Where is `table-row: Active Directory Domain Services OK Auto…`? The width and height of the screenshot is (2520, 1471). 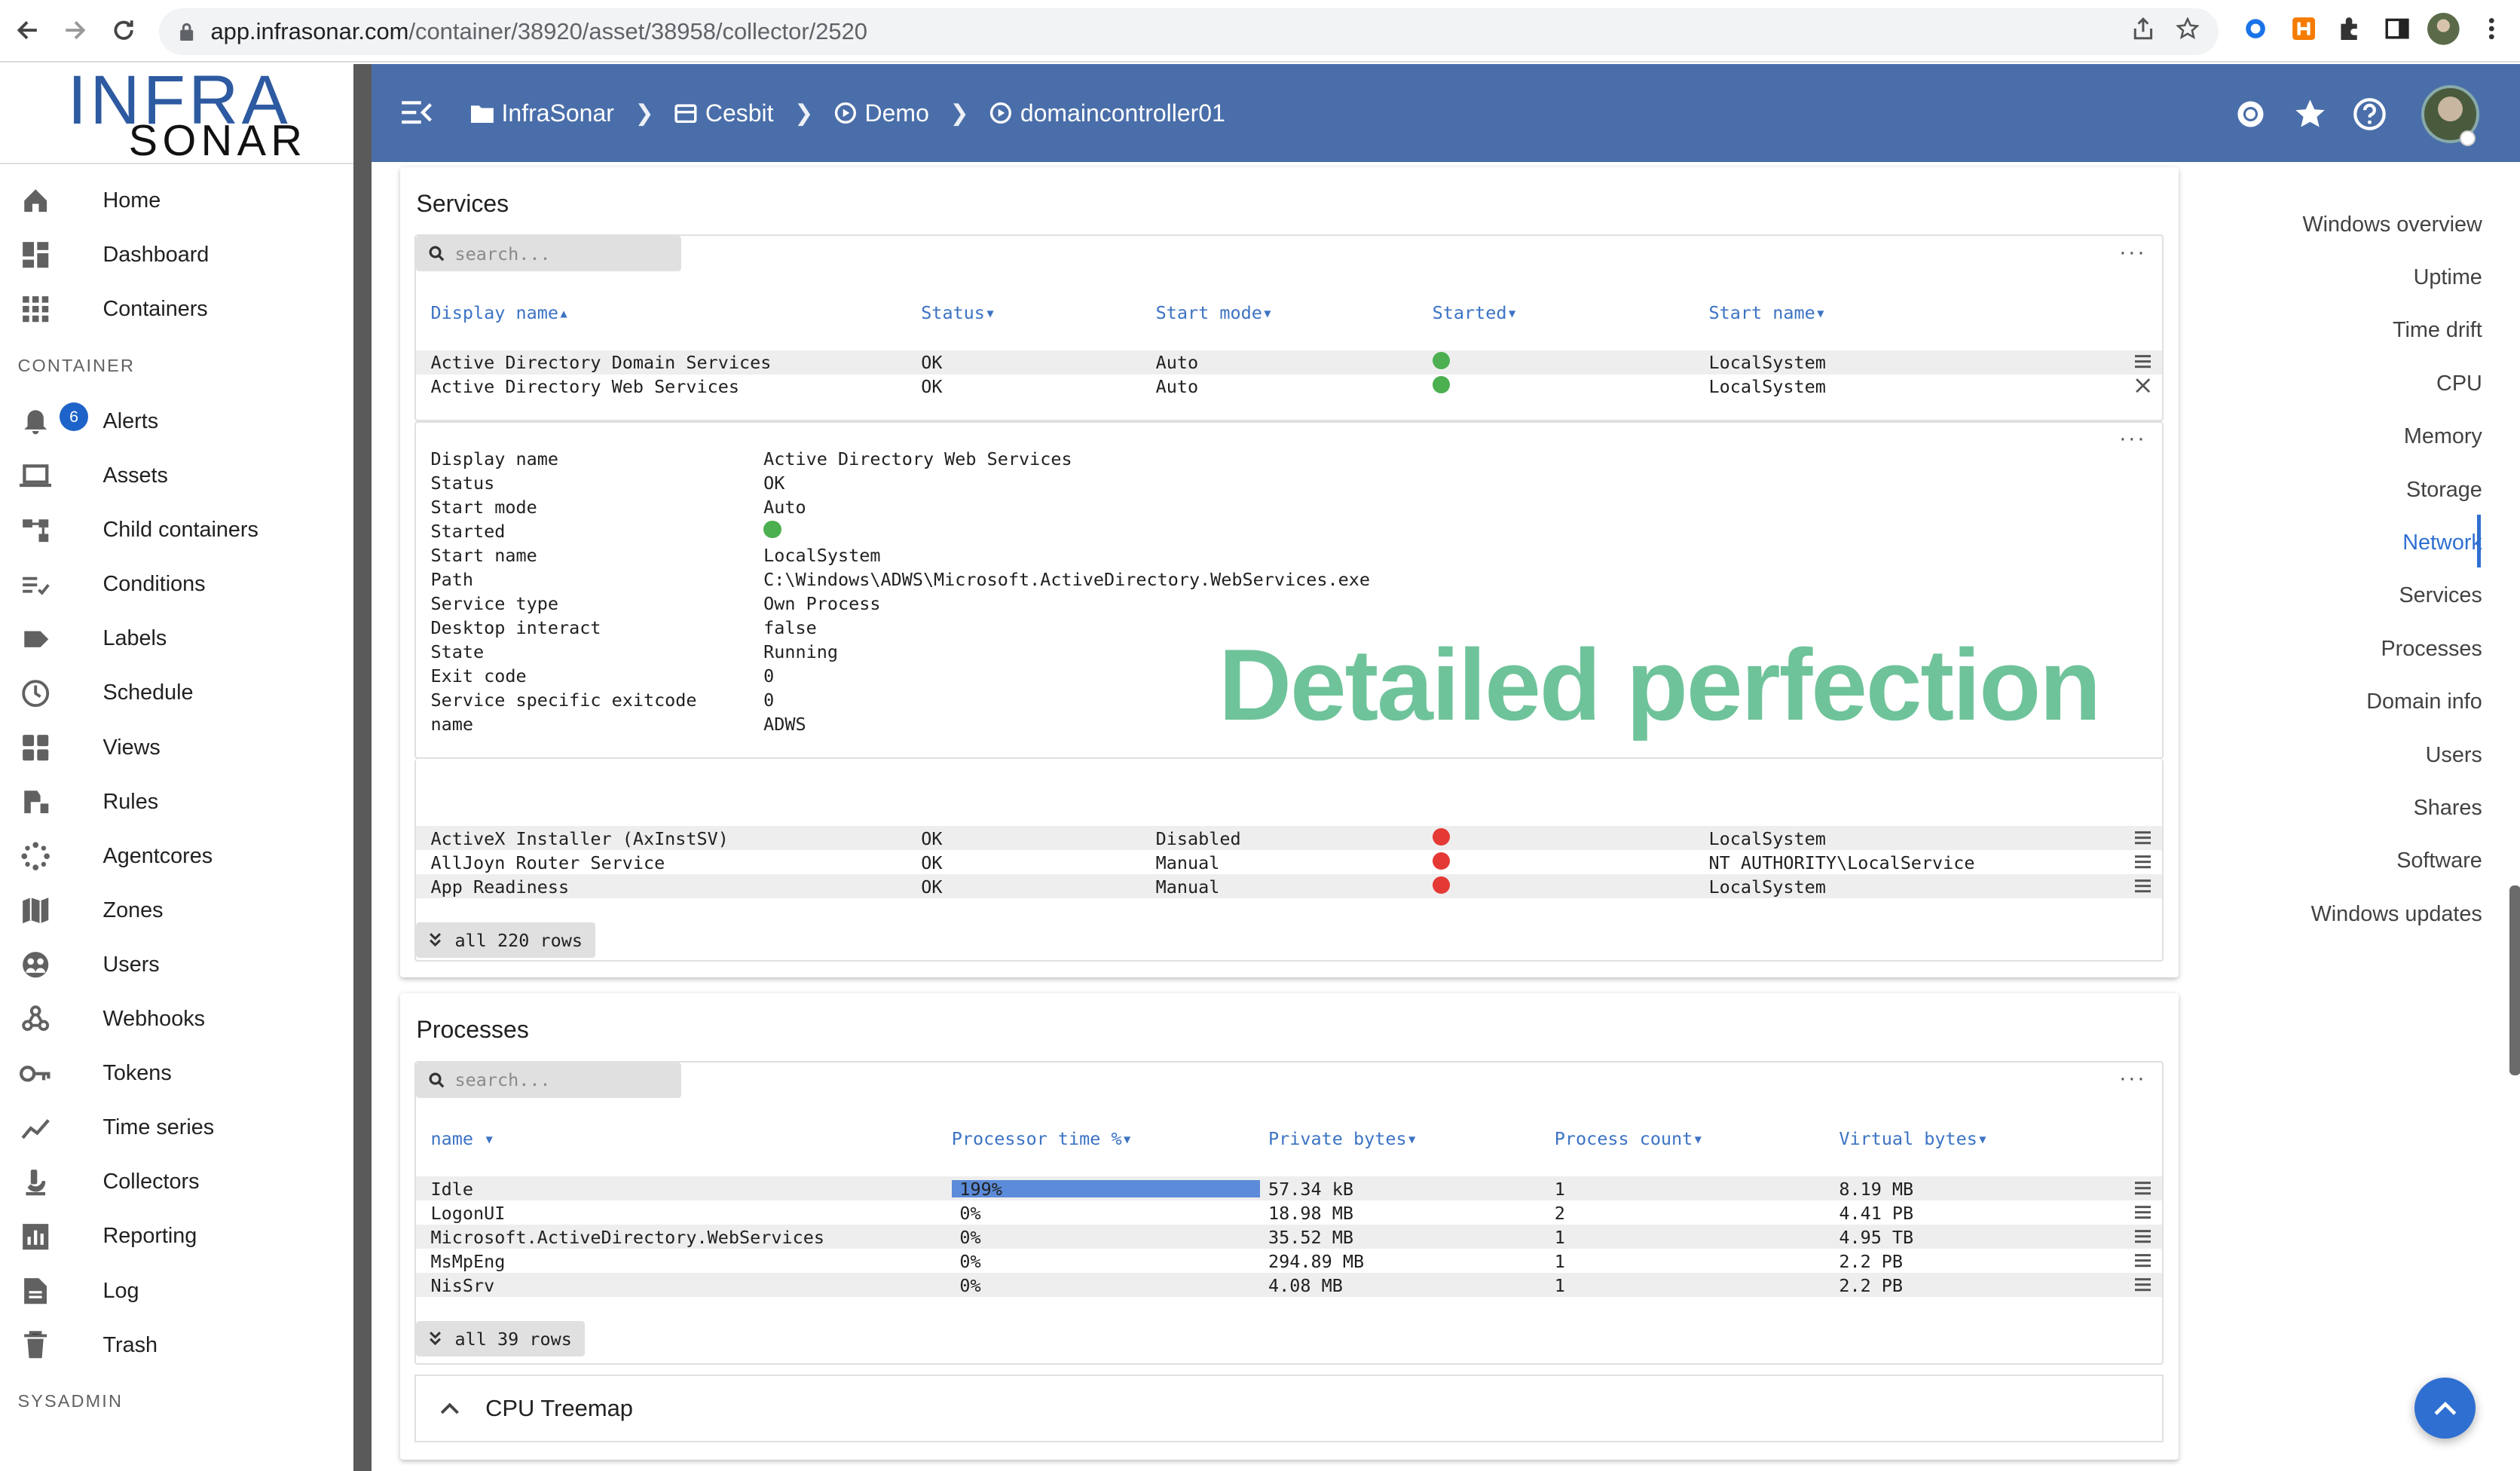 table-row: Active Directory Domain Services OK Auto… is located at coordinates (1289, 363).